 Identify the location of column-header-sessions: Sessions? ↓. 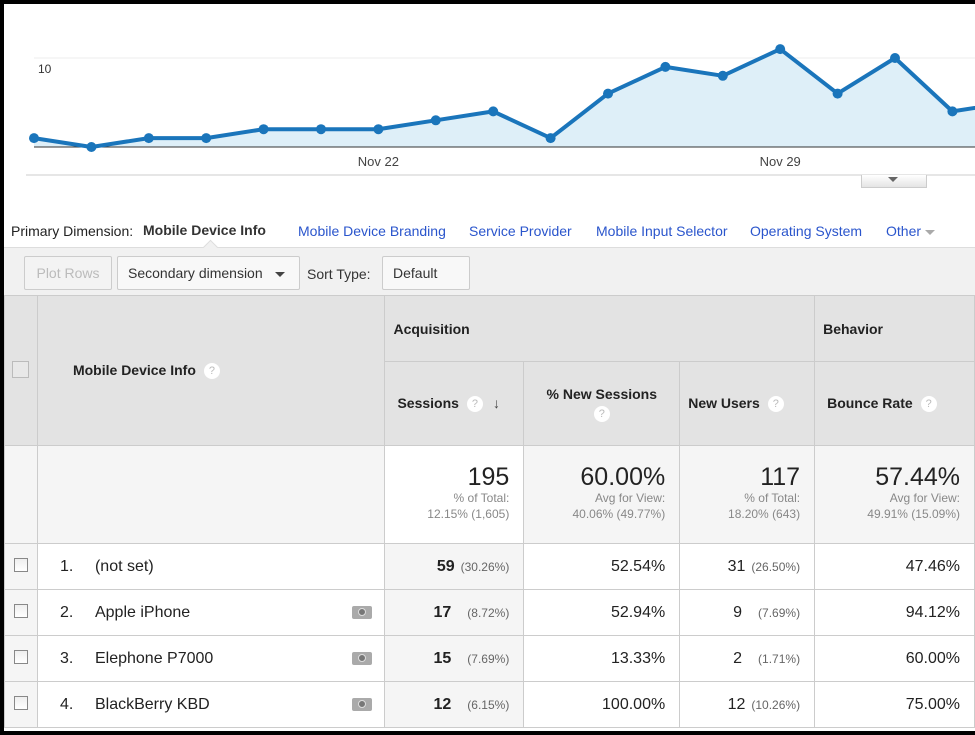
(454, 403).